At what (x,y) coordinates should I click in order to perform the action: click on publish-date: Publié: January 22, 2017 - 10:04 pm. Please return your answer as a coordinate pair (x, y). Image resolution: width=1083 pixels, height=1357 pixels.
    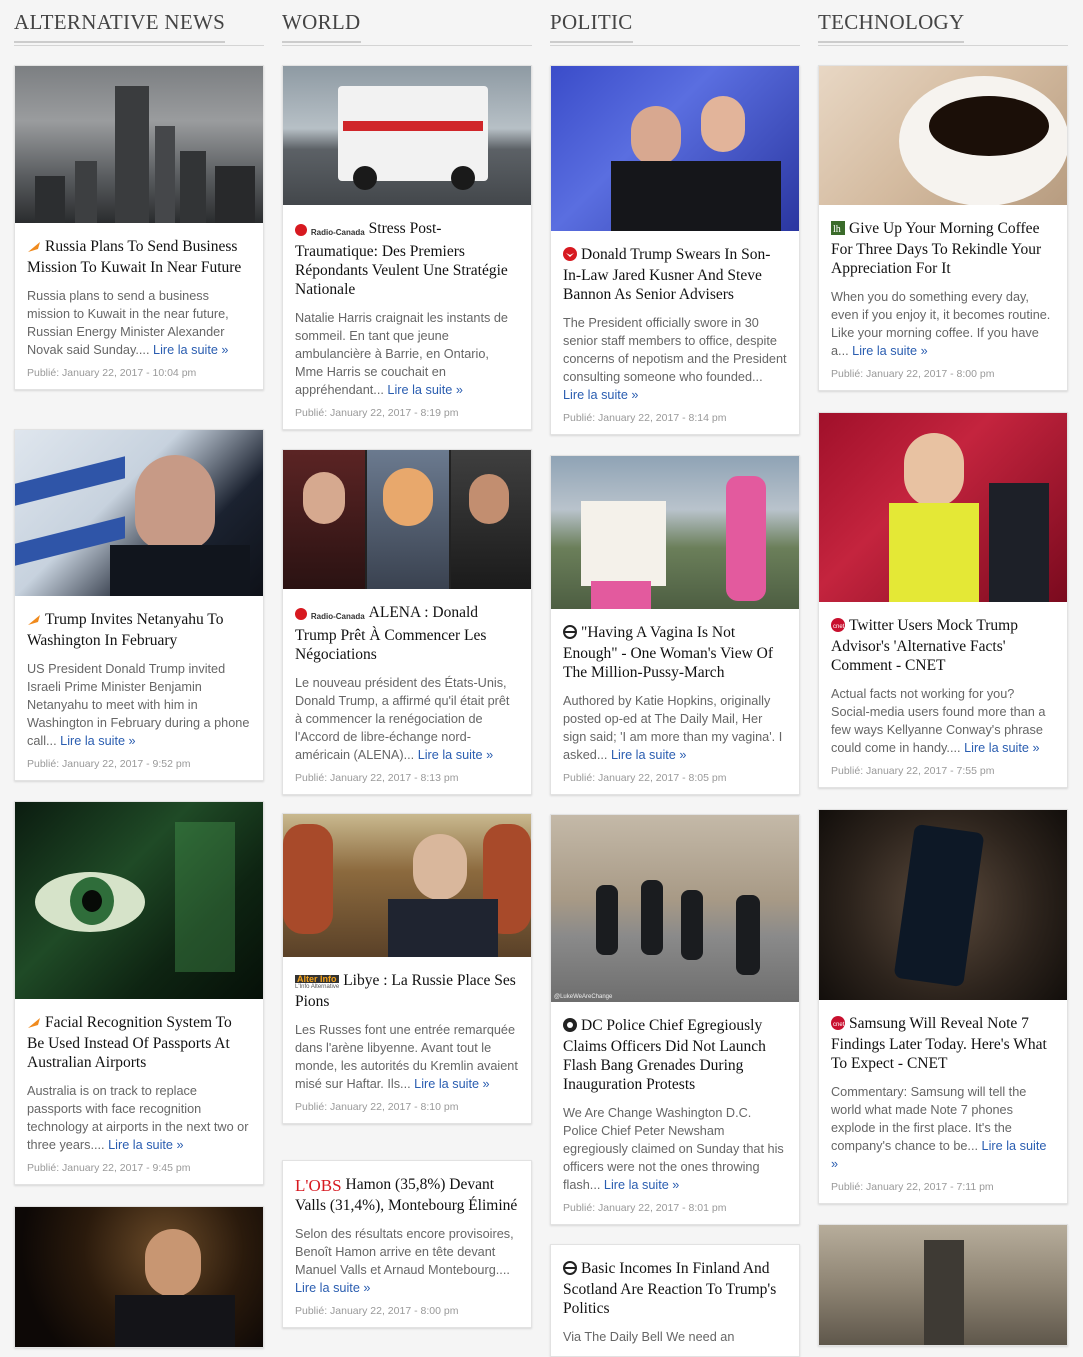
    Looking at the image, I should click on (112, 373).